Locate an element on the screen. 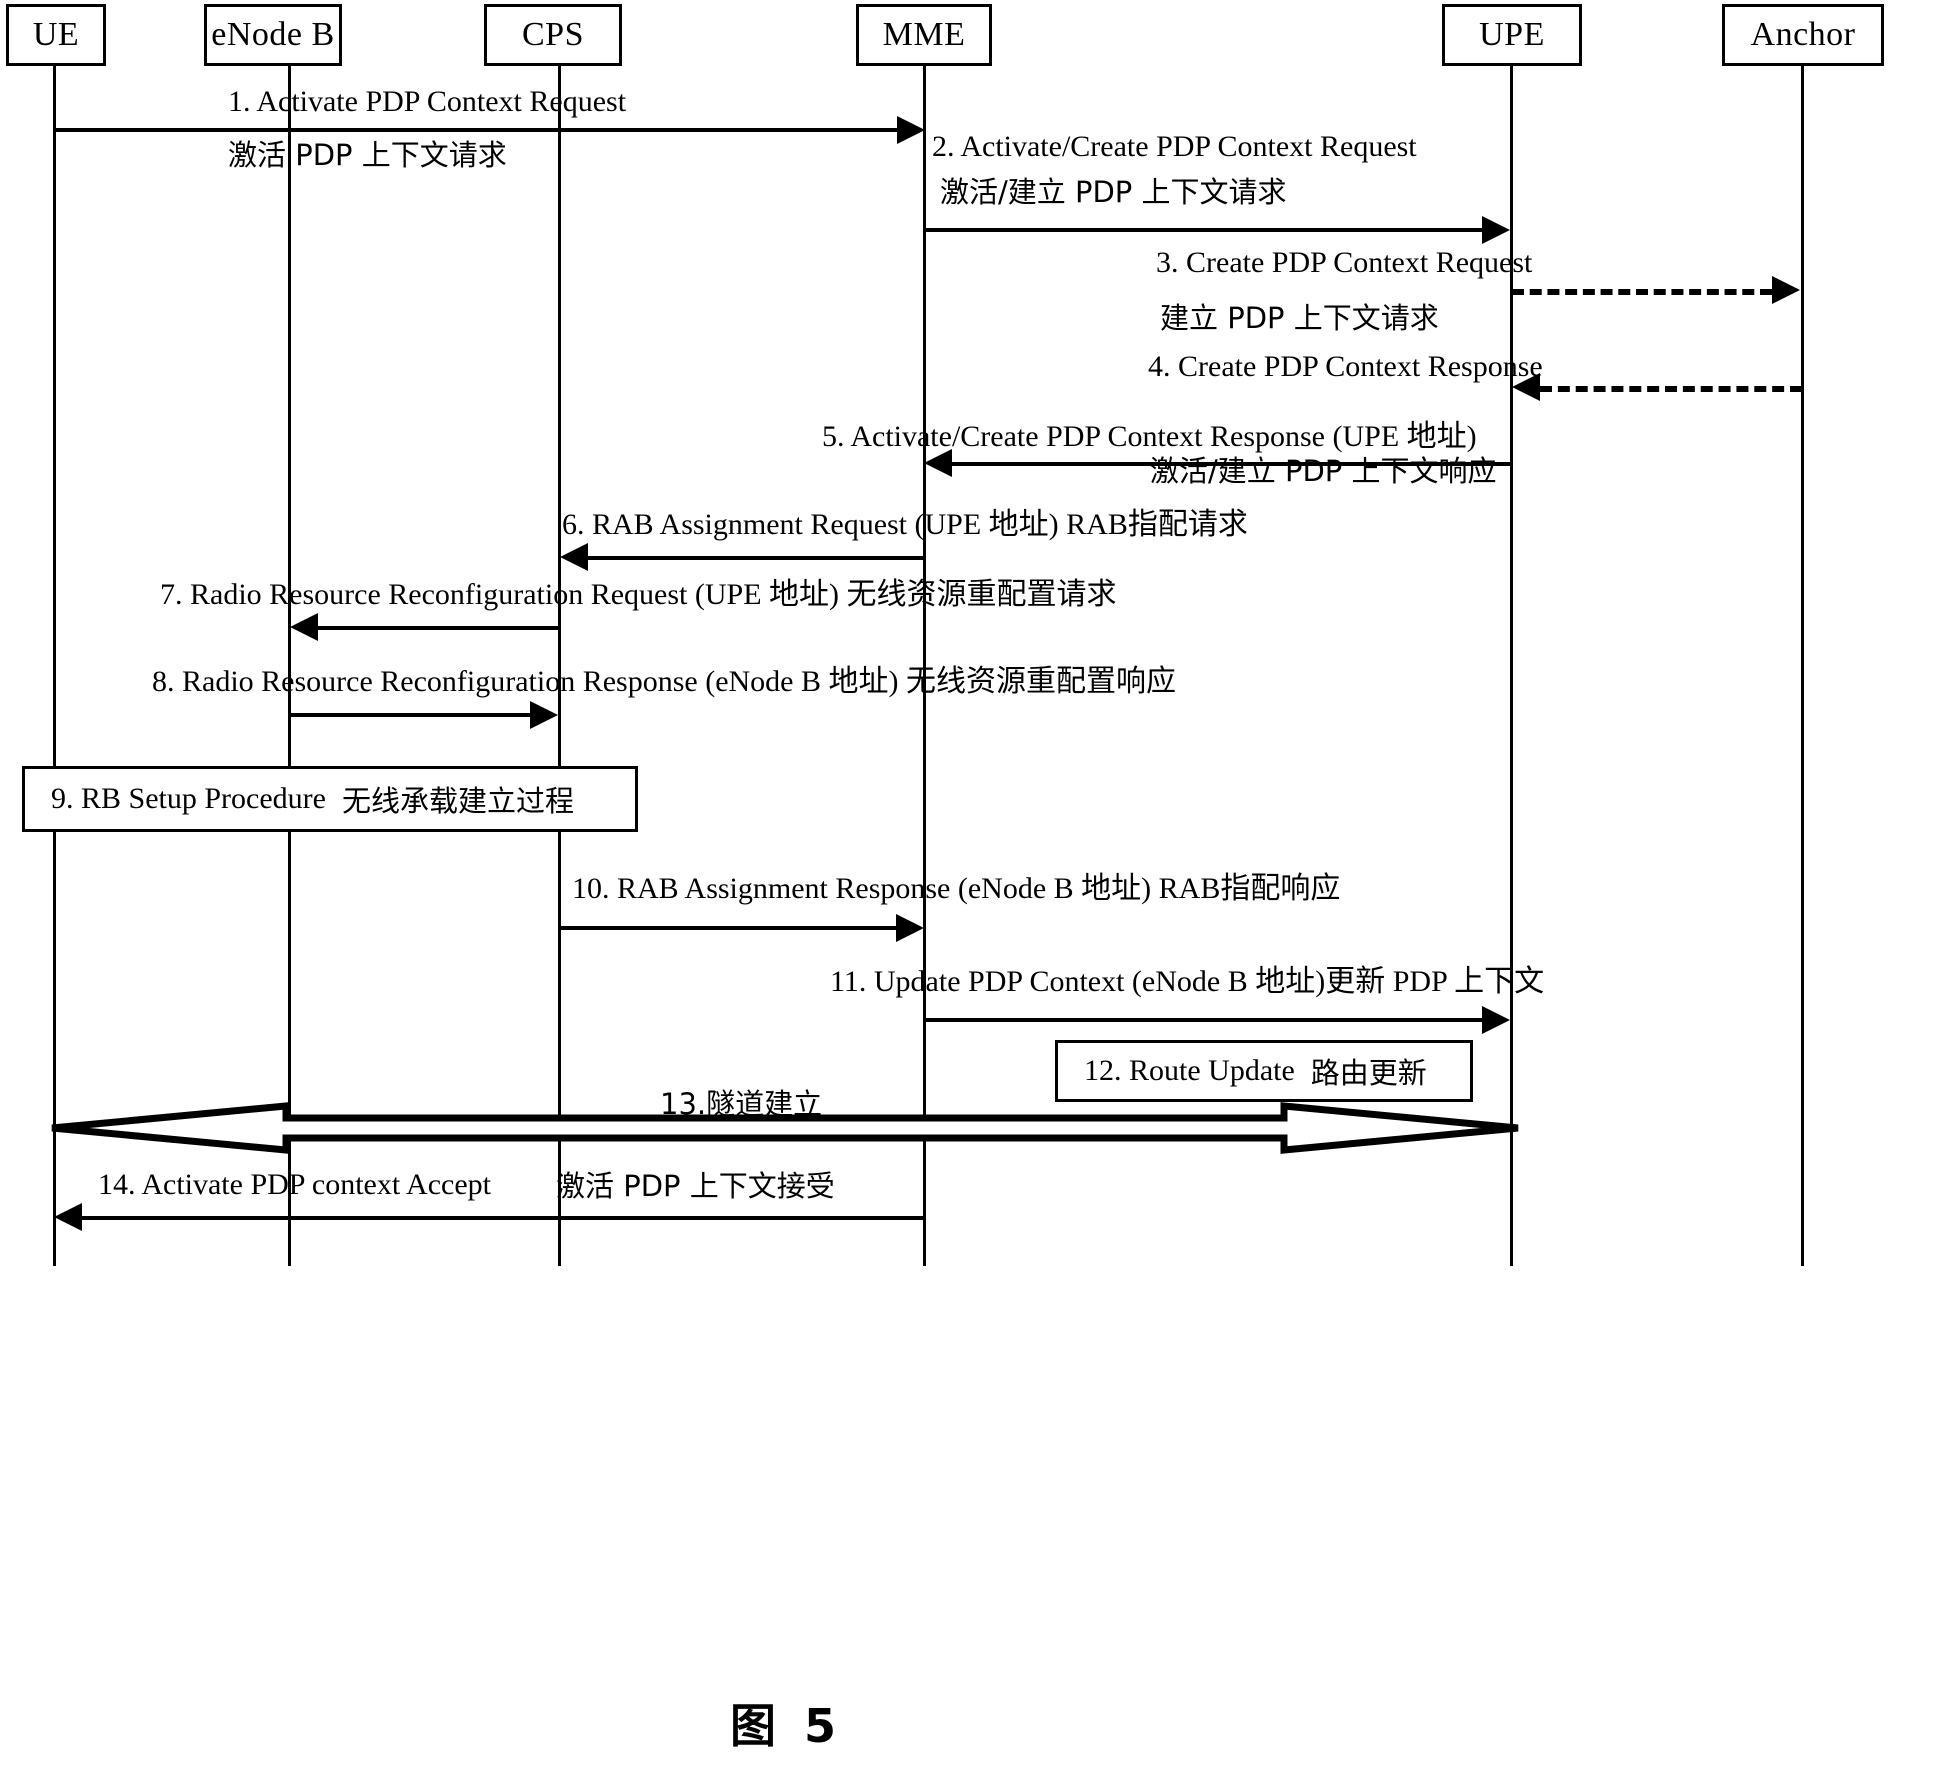 Image resolution: width=1947 pixels, height=1792 pixels. message-4-label-en: 4. Create PDP Context Response is located at coordinates (1345, 366).